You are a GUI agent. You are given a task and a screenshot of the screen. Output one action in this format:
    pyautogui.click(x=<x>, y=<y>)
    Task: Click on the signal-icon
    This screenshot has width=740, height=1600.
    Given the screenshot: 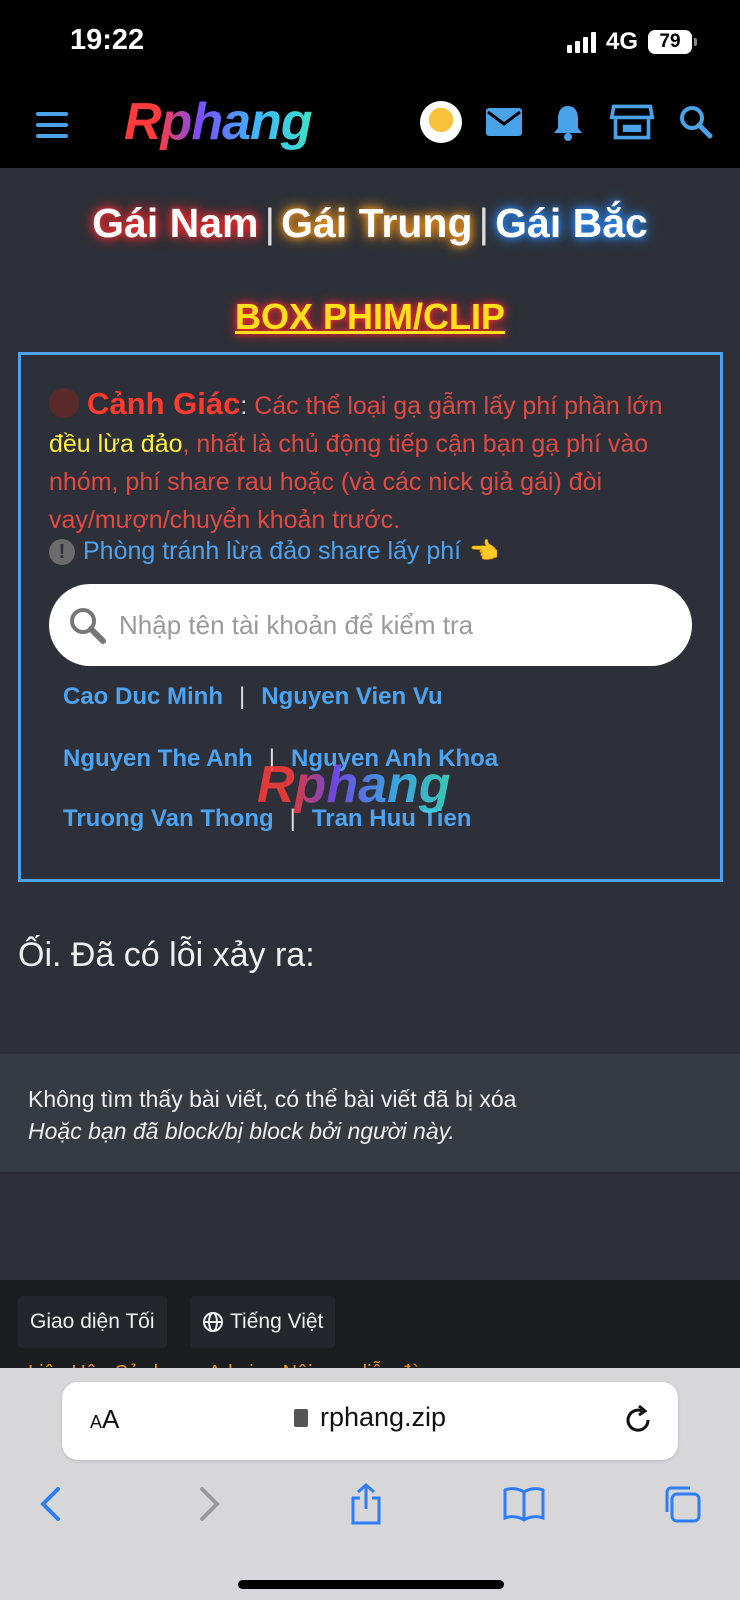 What is the action you would take?
    pyautogui.click(x=581, y=42)
    